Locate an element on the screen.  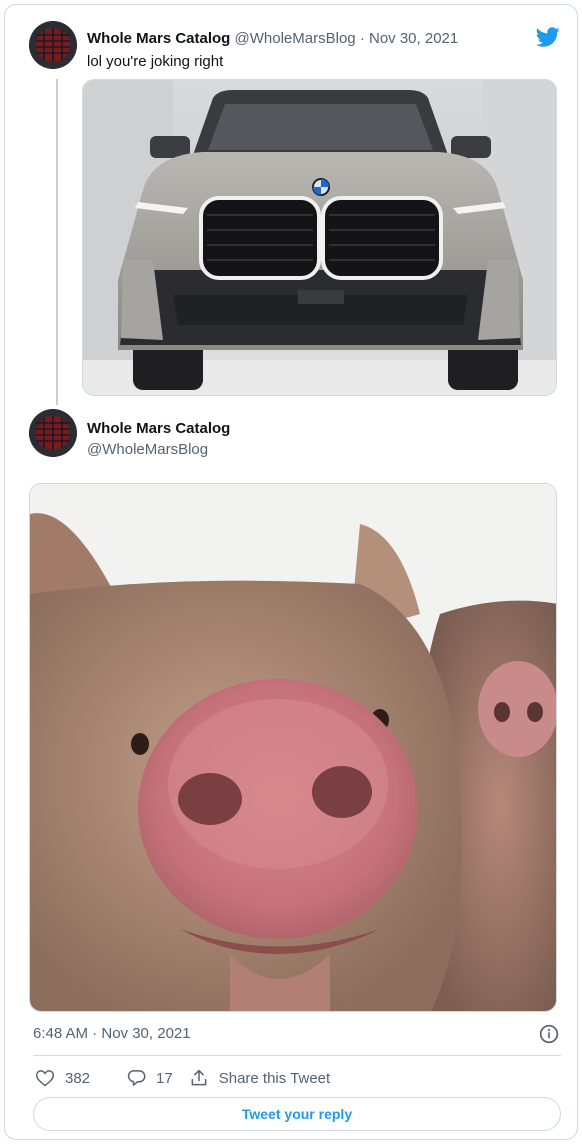
share-button: Share this Tweet is located at coordinates (259, 1078).